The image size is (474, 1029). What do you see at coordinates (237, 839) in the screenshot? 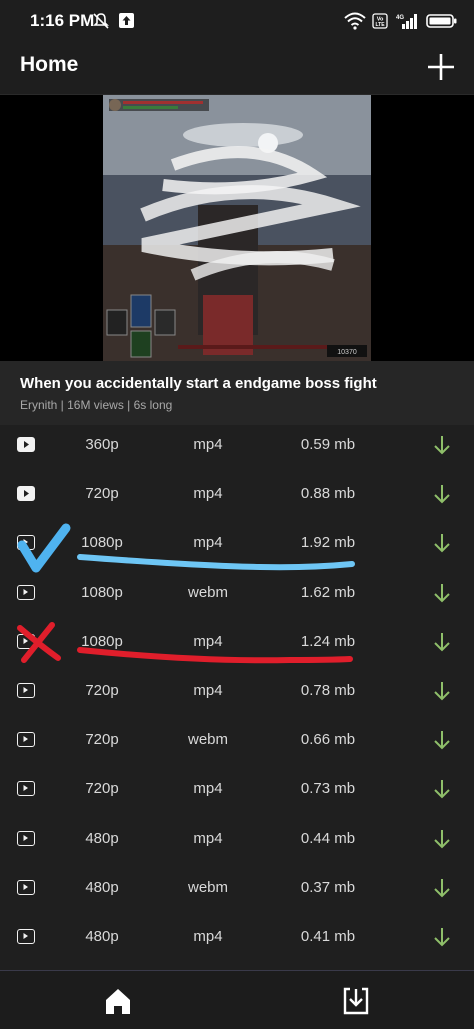
I see `format-row: 480p mp4 0.44 mb` at bounding box center [237, 839].